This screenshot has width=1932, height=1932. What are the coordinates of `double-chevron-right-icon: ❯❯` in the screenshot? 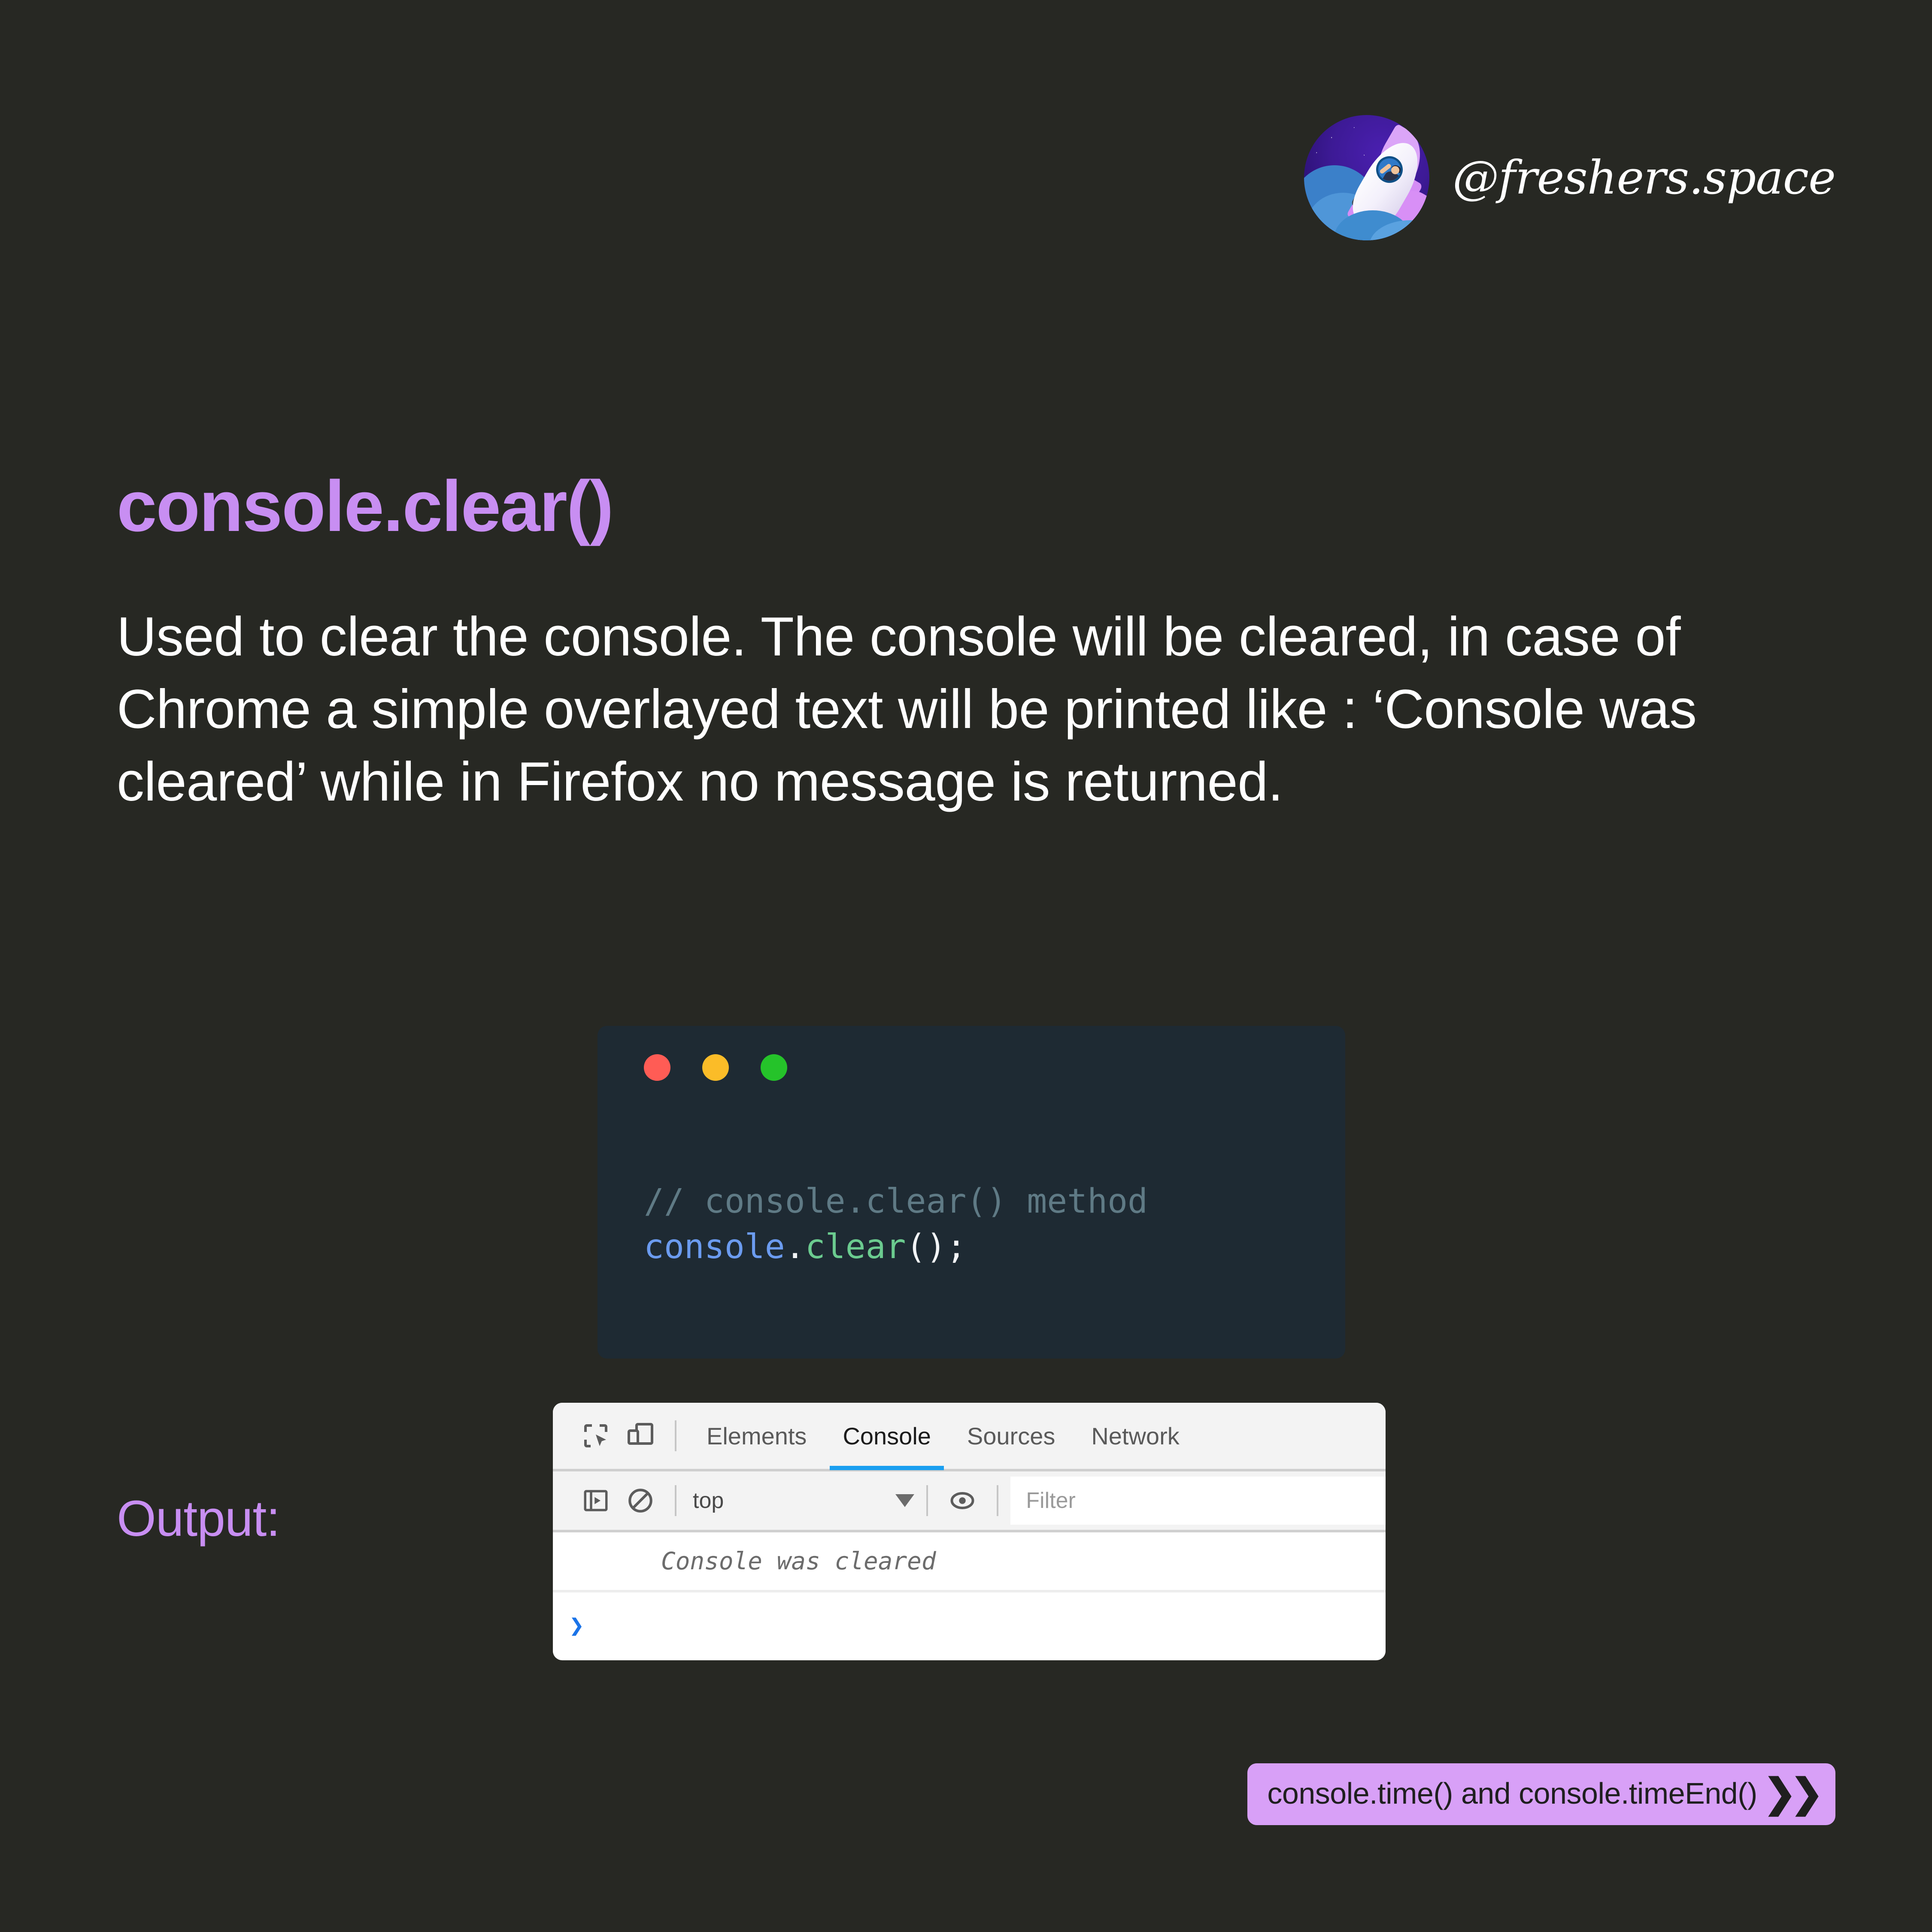 It's located at (1793, 1793).